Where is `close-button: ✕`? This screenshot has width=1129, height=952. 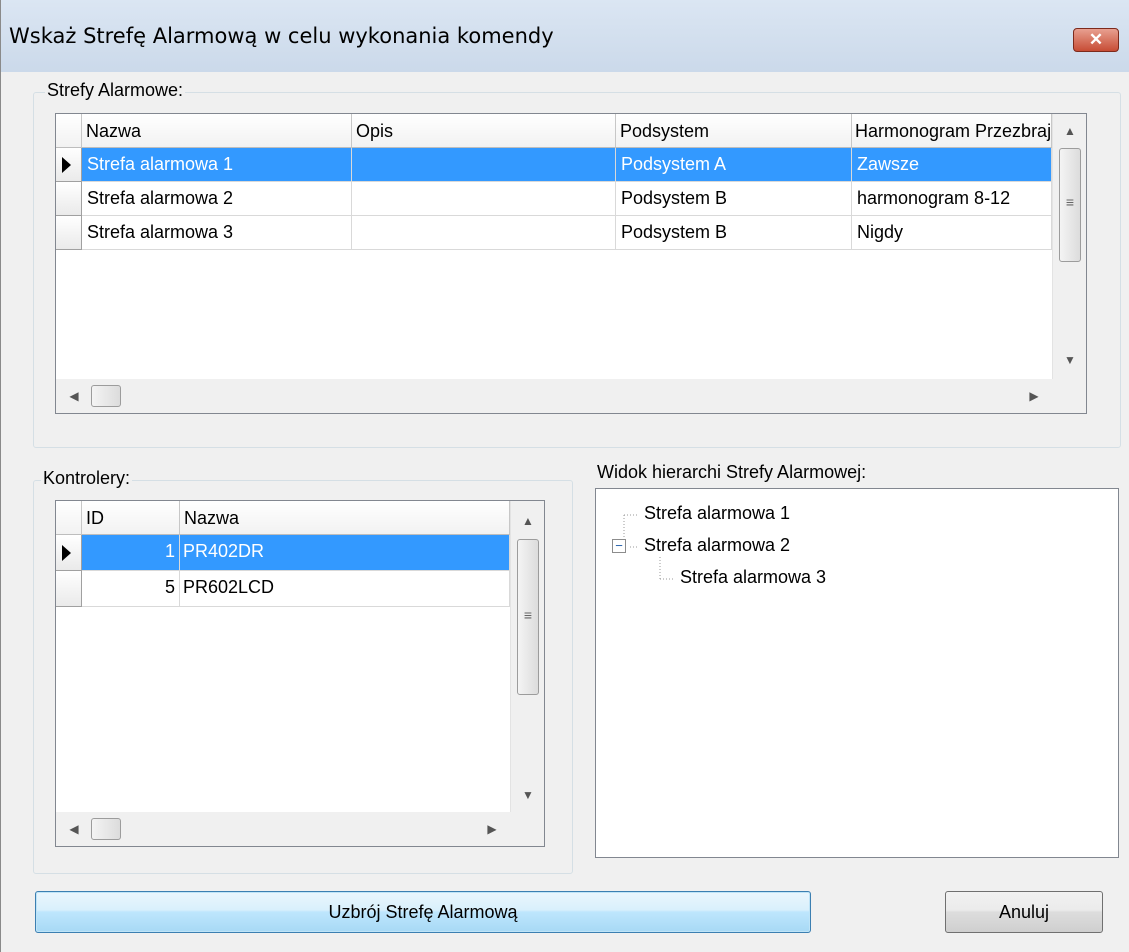 close-button: ✕ is located at coordinates (1096, 40).